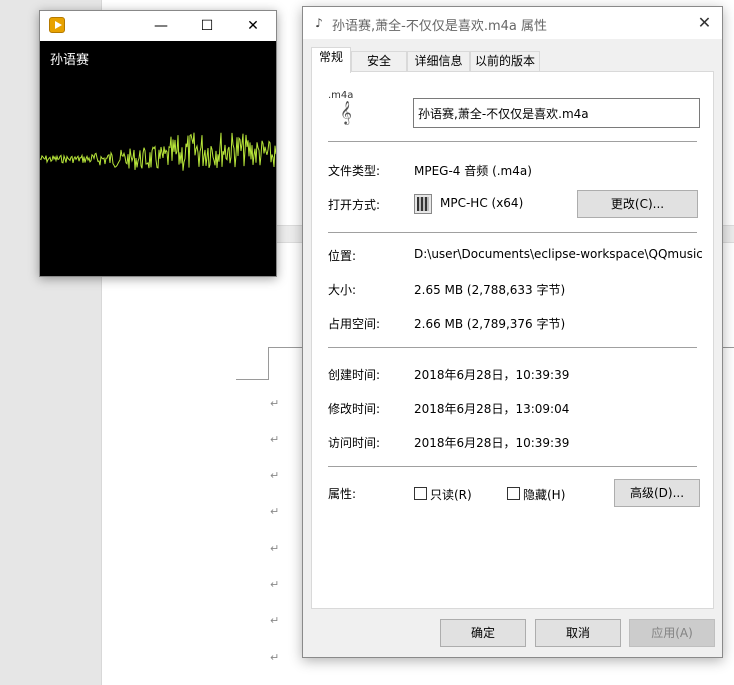  Describe the element at coordinates (672, 633) in the screenshot. I see `apply-button: 应用(A)` at that location.